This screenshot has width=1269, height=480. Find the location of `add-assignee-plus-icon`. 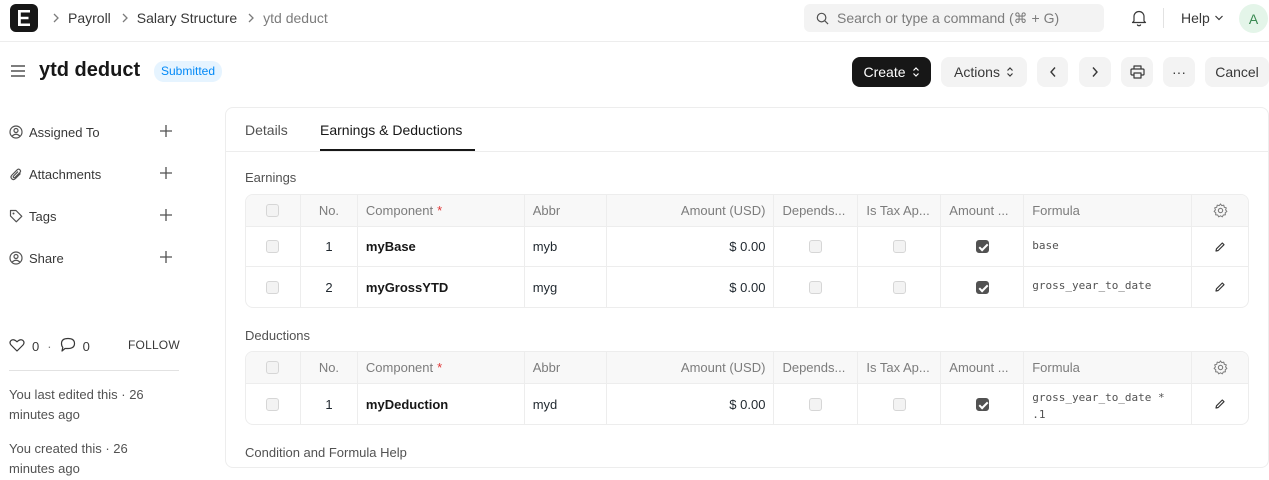

add-assignee-plus-icon is located at coordinates (166, 132).